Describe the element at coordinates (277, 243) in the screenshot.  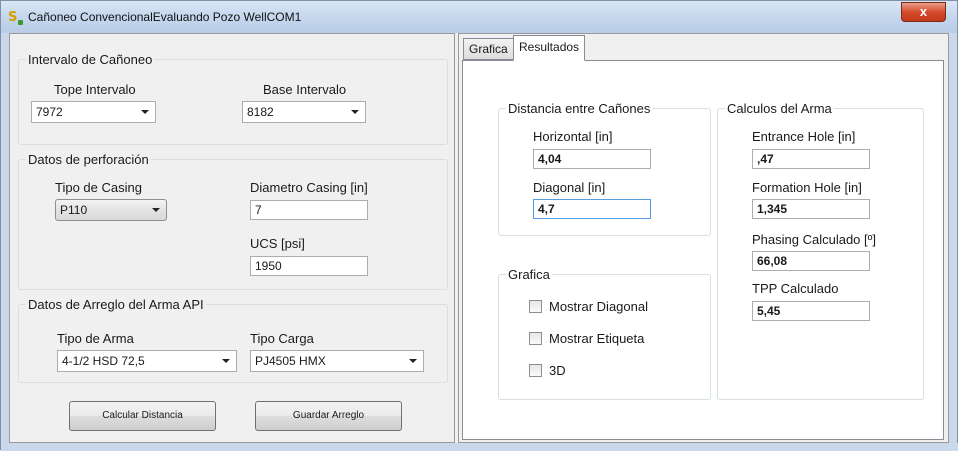
I see `ucs-label: UCS [psi]` at that location.